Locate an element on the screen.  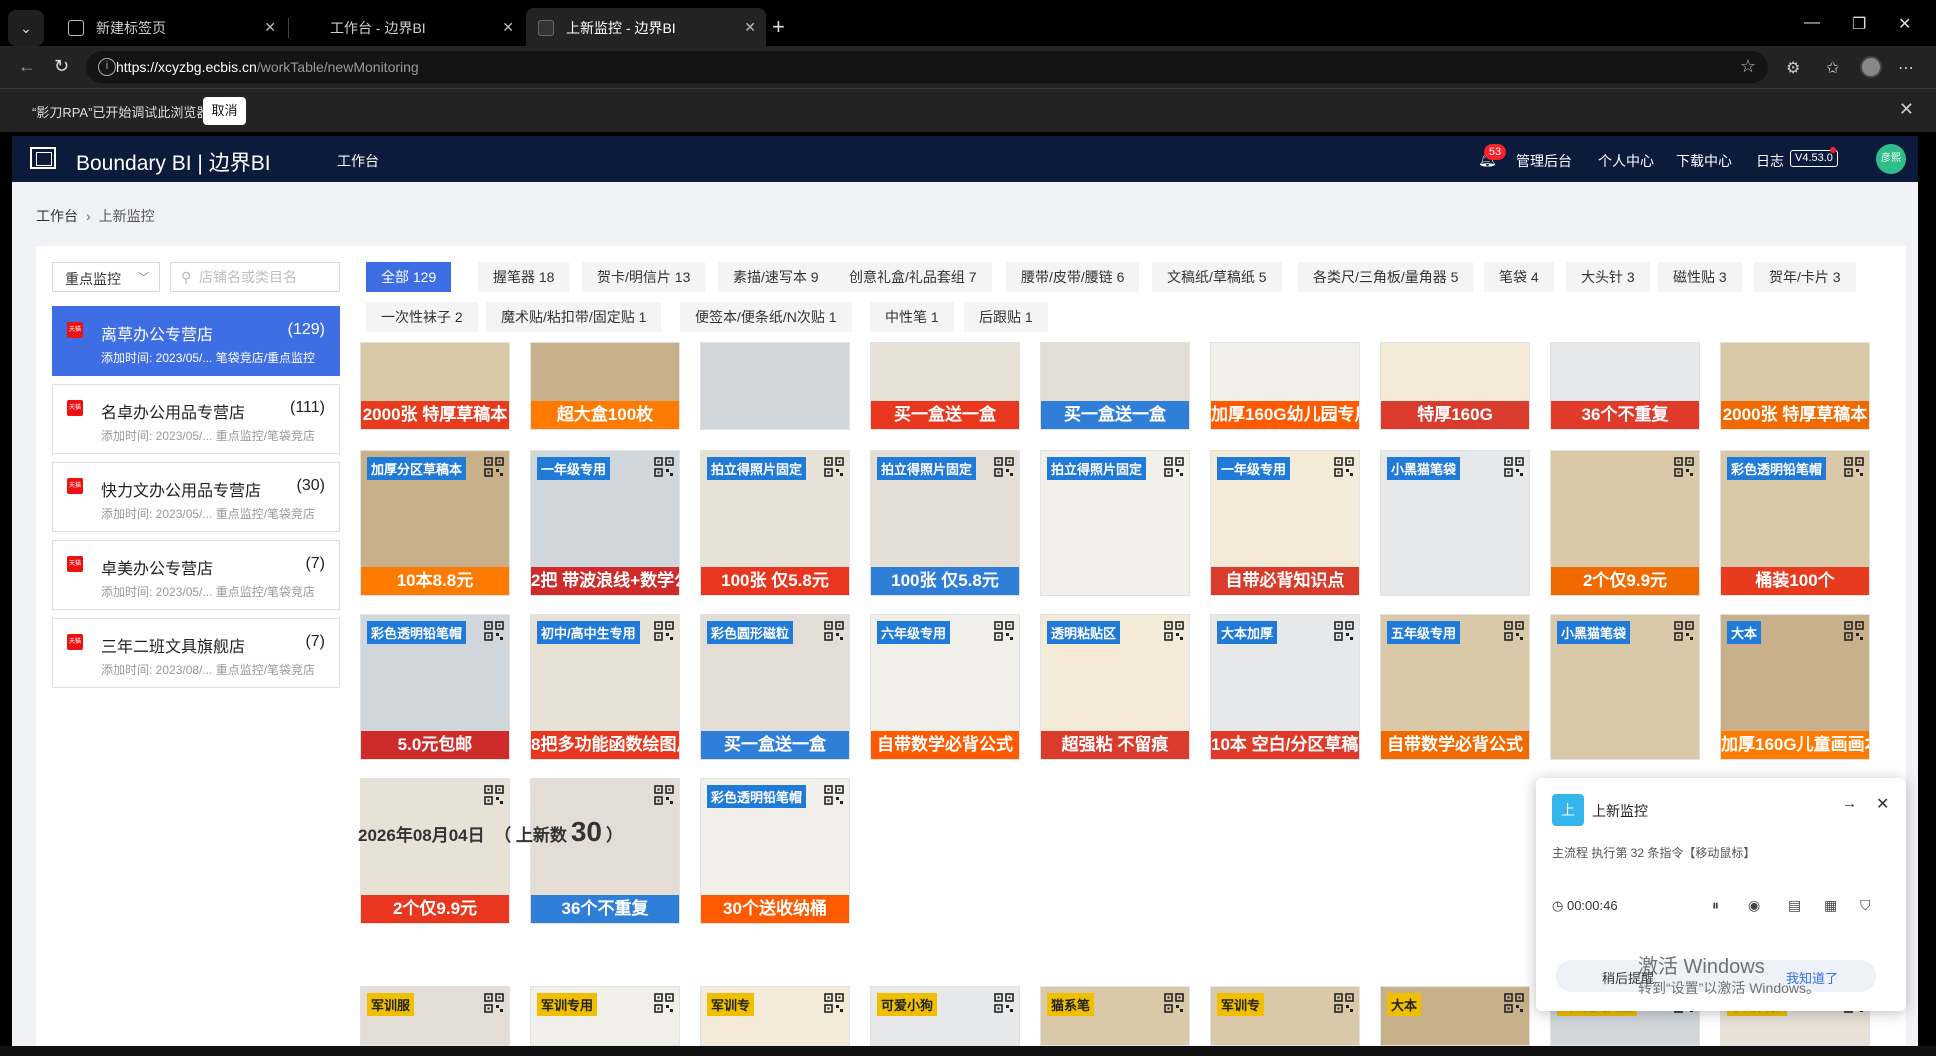
category-chip: 各类尺/三角板/量角器 5 is located at coordinates (1386, 277).